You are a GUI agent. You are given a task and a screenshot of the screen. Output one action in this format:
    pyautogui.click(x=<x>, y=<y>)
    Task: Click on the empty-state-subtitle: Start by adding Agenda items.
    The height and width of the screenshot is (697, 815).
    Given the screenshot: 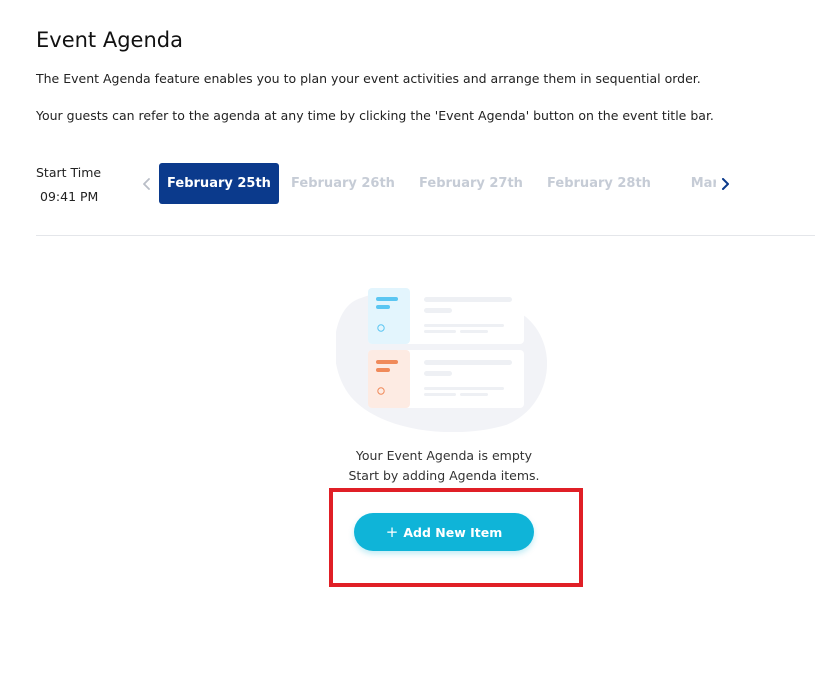 What is the action you would take?
    pyautogui.click(x=444, y=475)
    